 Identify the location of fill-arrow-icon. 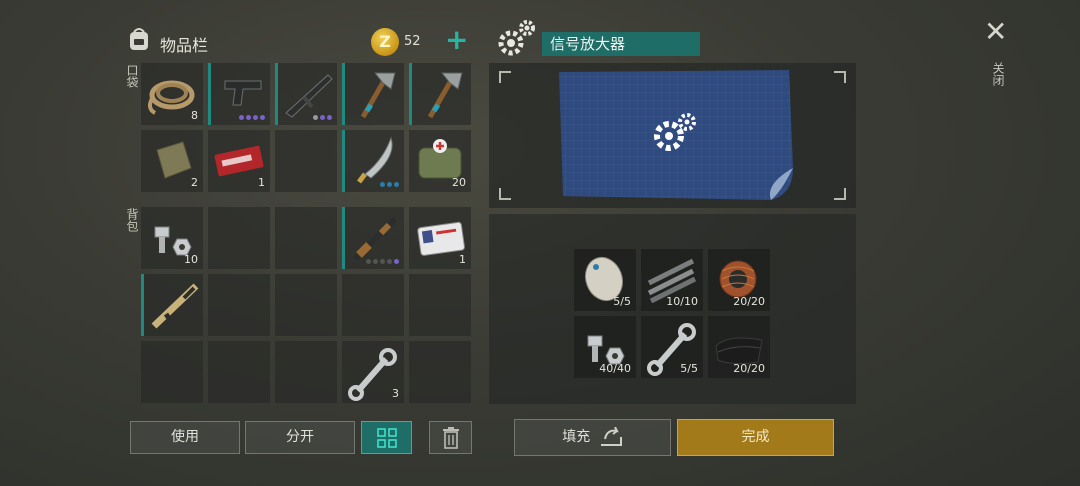
(611, 436).